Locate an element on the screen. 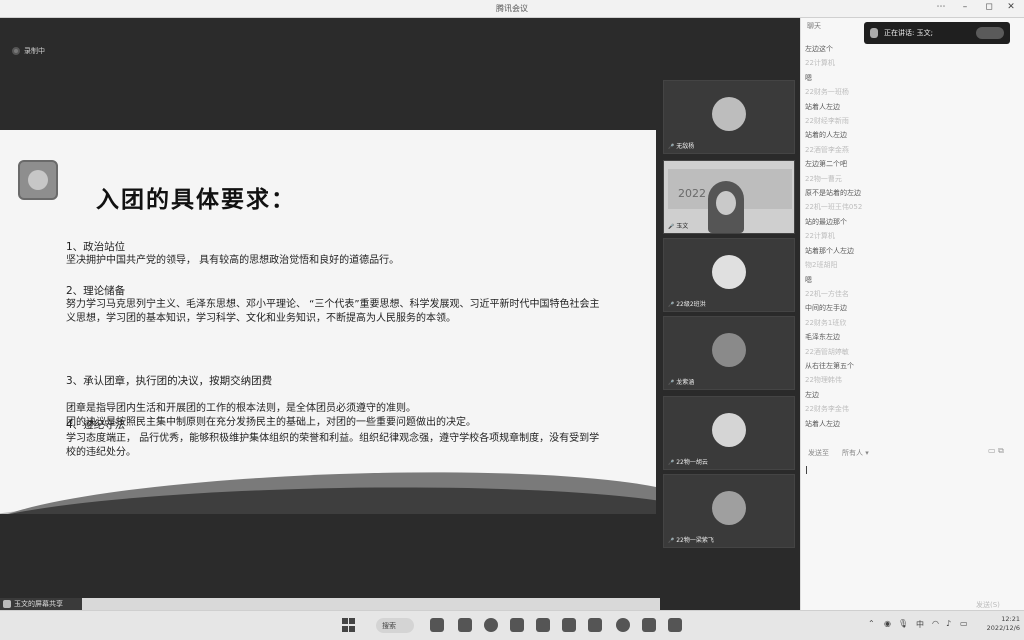 This screenshot has height=640, width=1024. chat-message: 嗯 is located at coordinates (808, 77).